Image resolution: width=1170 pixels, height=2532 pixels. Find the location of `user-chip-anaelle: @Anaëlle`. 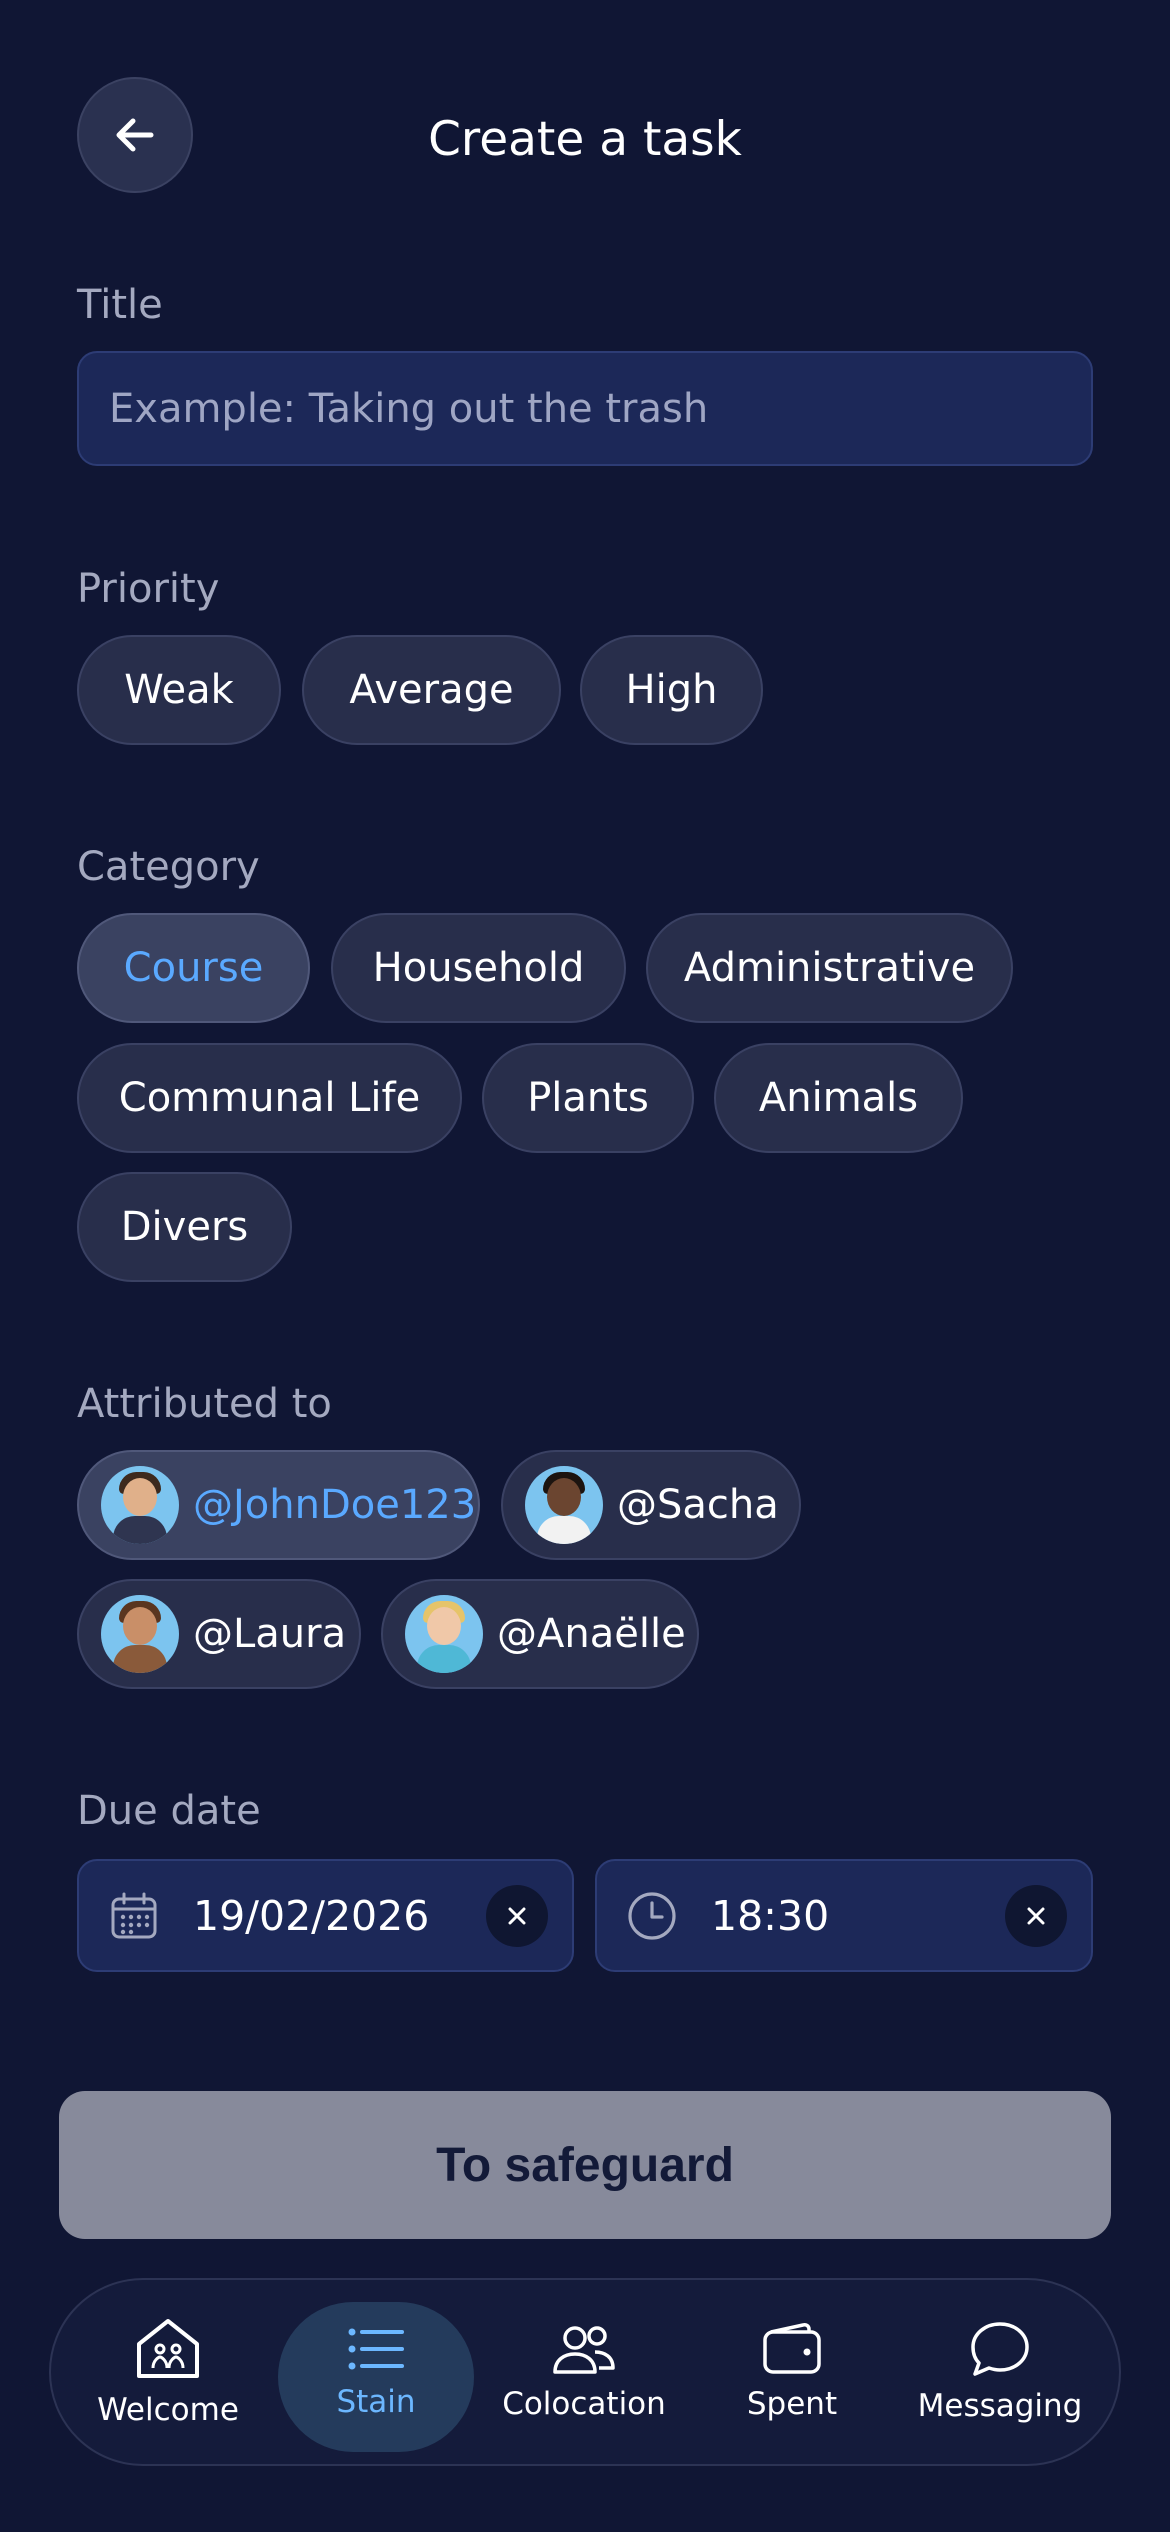

user-chip-anaelle: @Anaëlle is located at coordinates (540, 1634).